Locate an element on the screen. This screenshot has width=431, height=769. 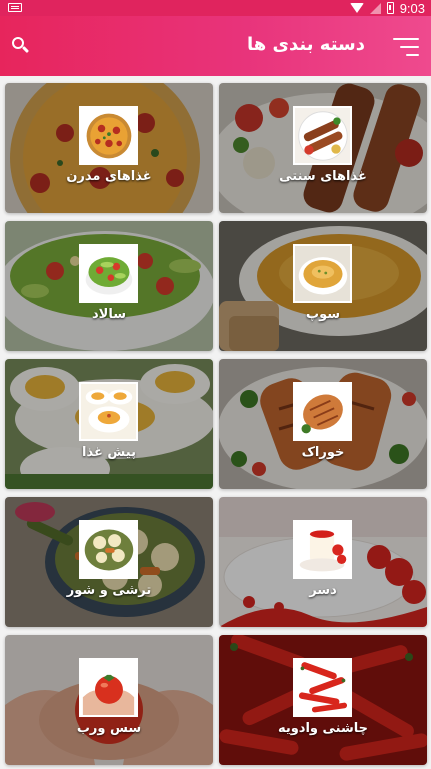
keyboard-icon is located at coordinates (15, 7).